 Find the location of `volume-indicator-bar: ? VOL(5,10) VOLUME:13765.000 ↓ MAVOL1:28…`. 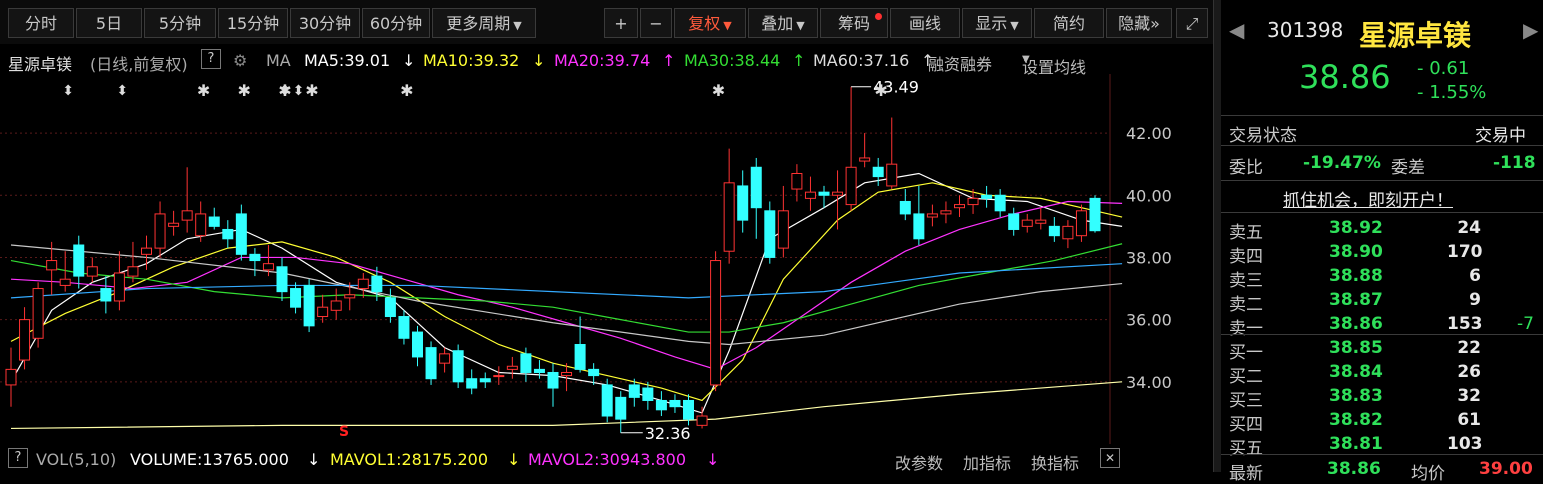

volume-indicator-bar: ? VOL(5,10) VOLUME:13765.000 ↓ MAVOL1:28… is located at coordinates (606, 460).